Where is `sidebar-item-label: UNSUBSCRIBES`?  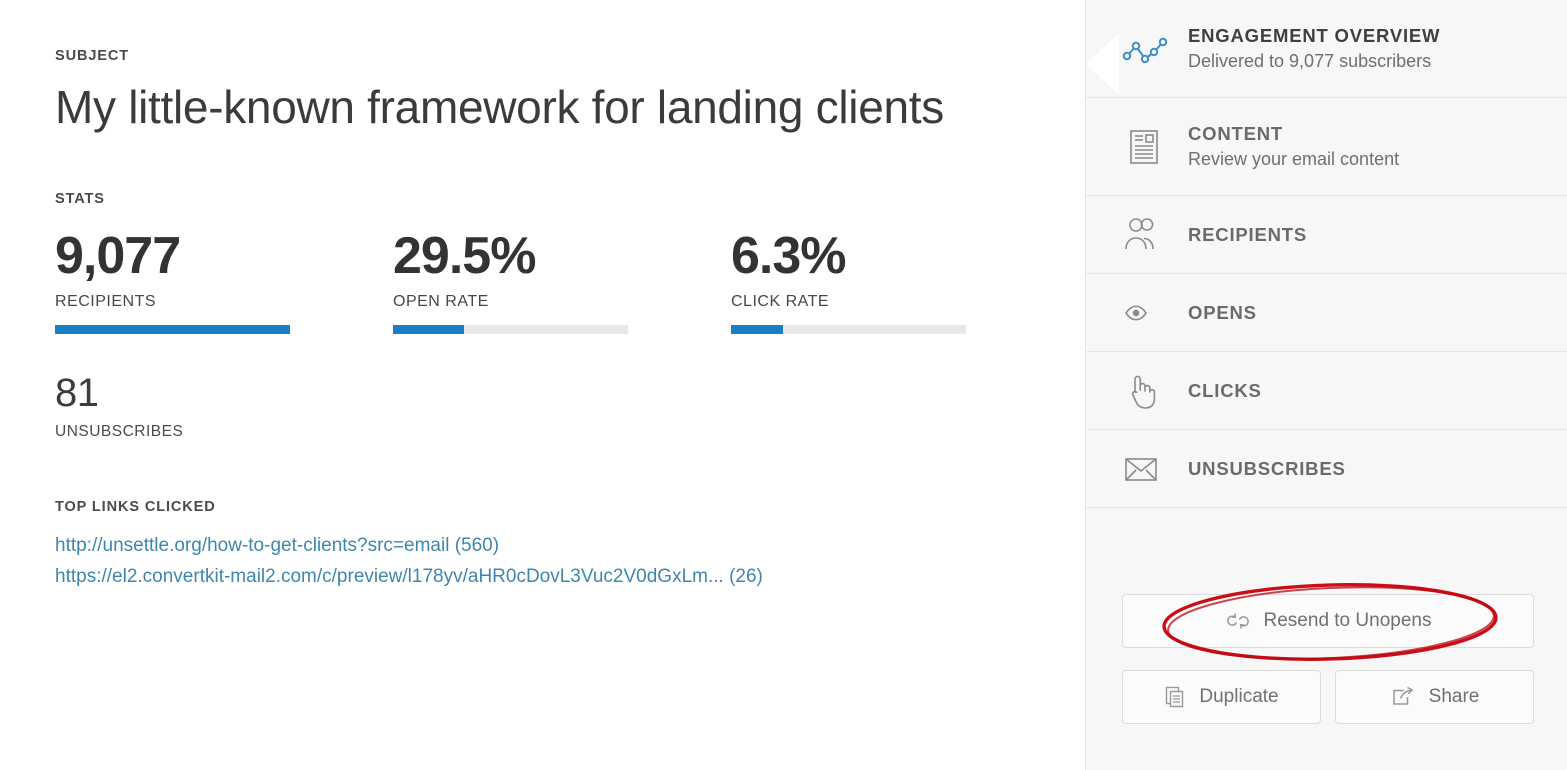
sidebar-item-label: UNSUBSCRIBES is located at coordinates (1267, 468).